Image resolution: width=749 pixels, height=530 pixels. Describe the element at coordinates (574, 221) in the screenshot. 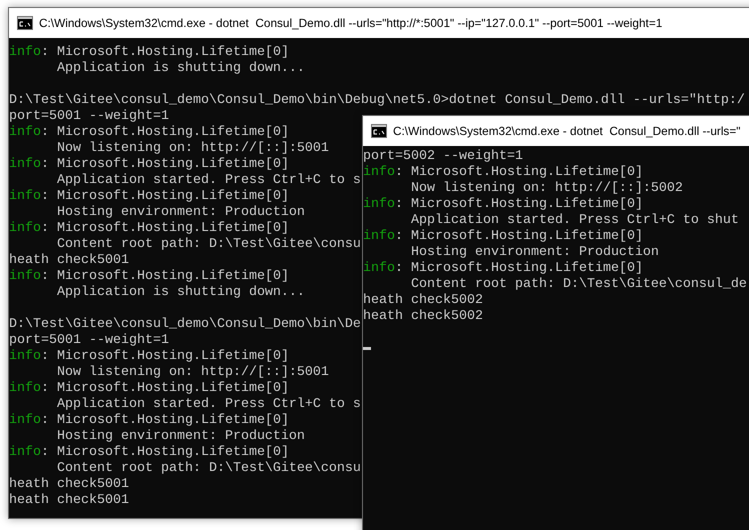

I see `log-detail: Application started. Press Ctrl+C to shut` at that location.